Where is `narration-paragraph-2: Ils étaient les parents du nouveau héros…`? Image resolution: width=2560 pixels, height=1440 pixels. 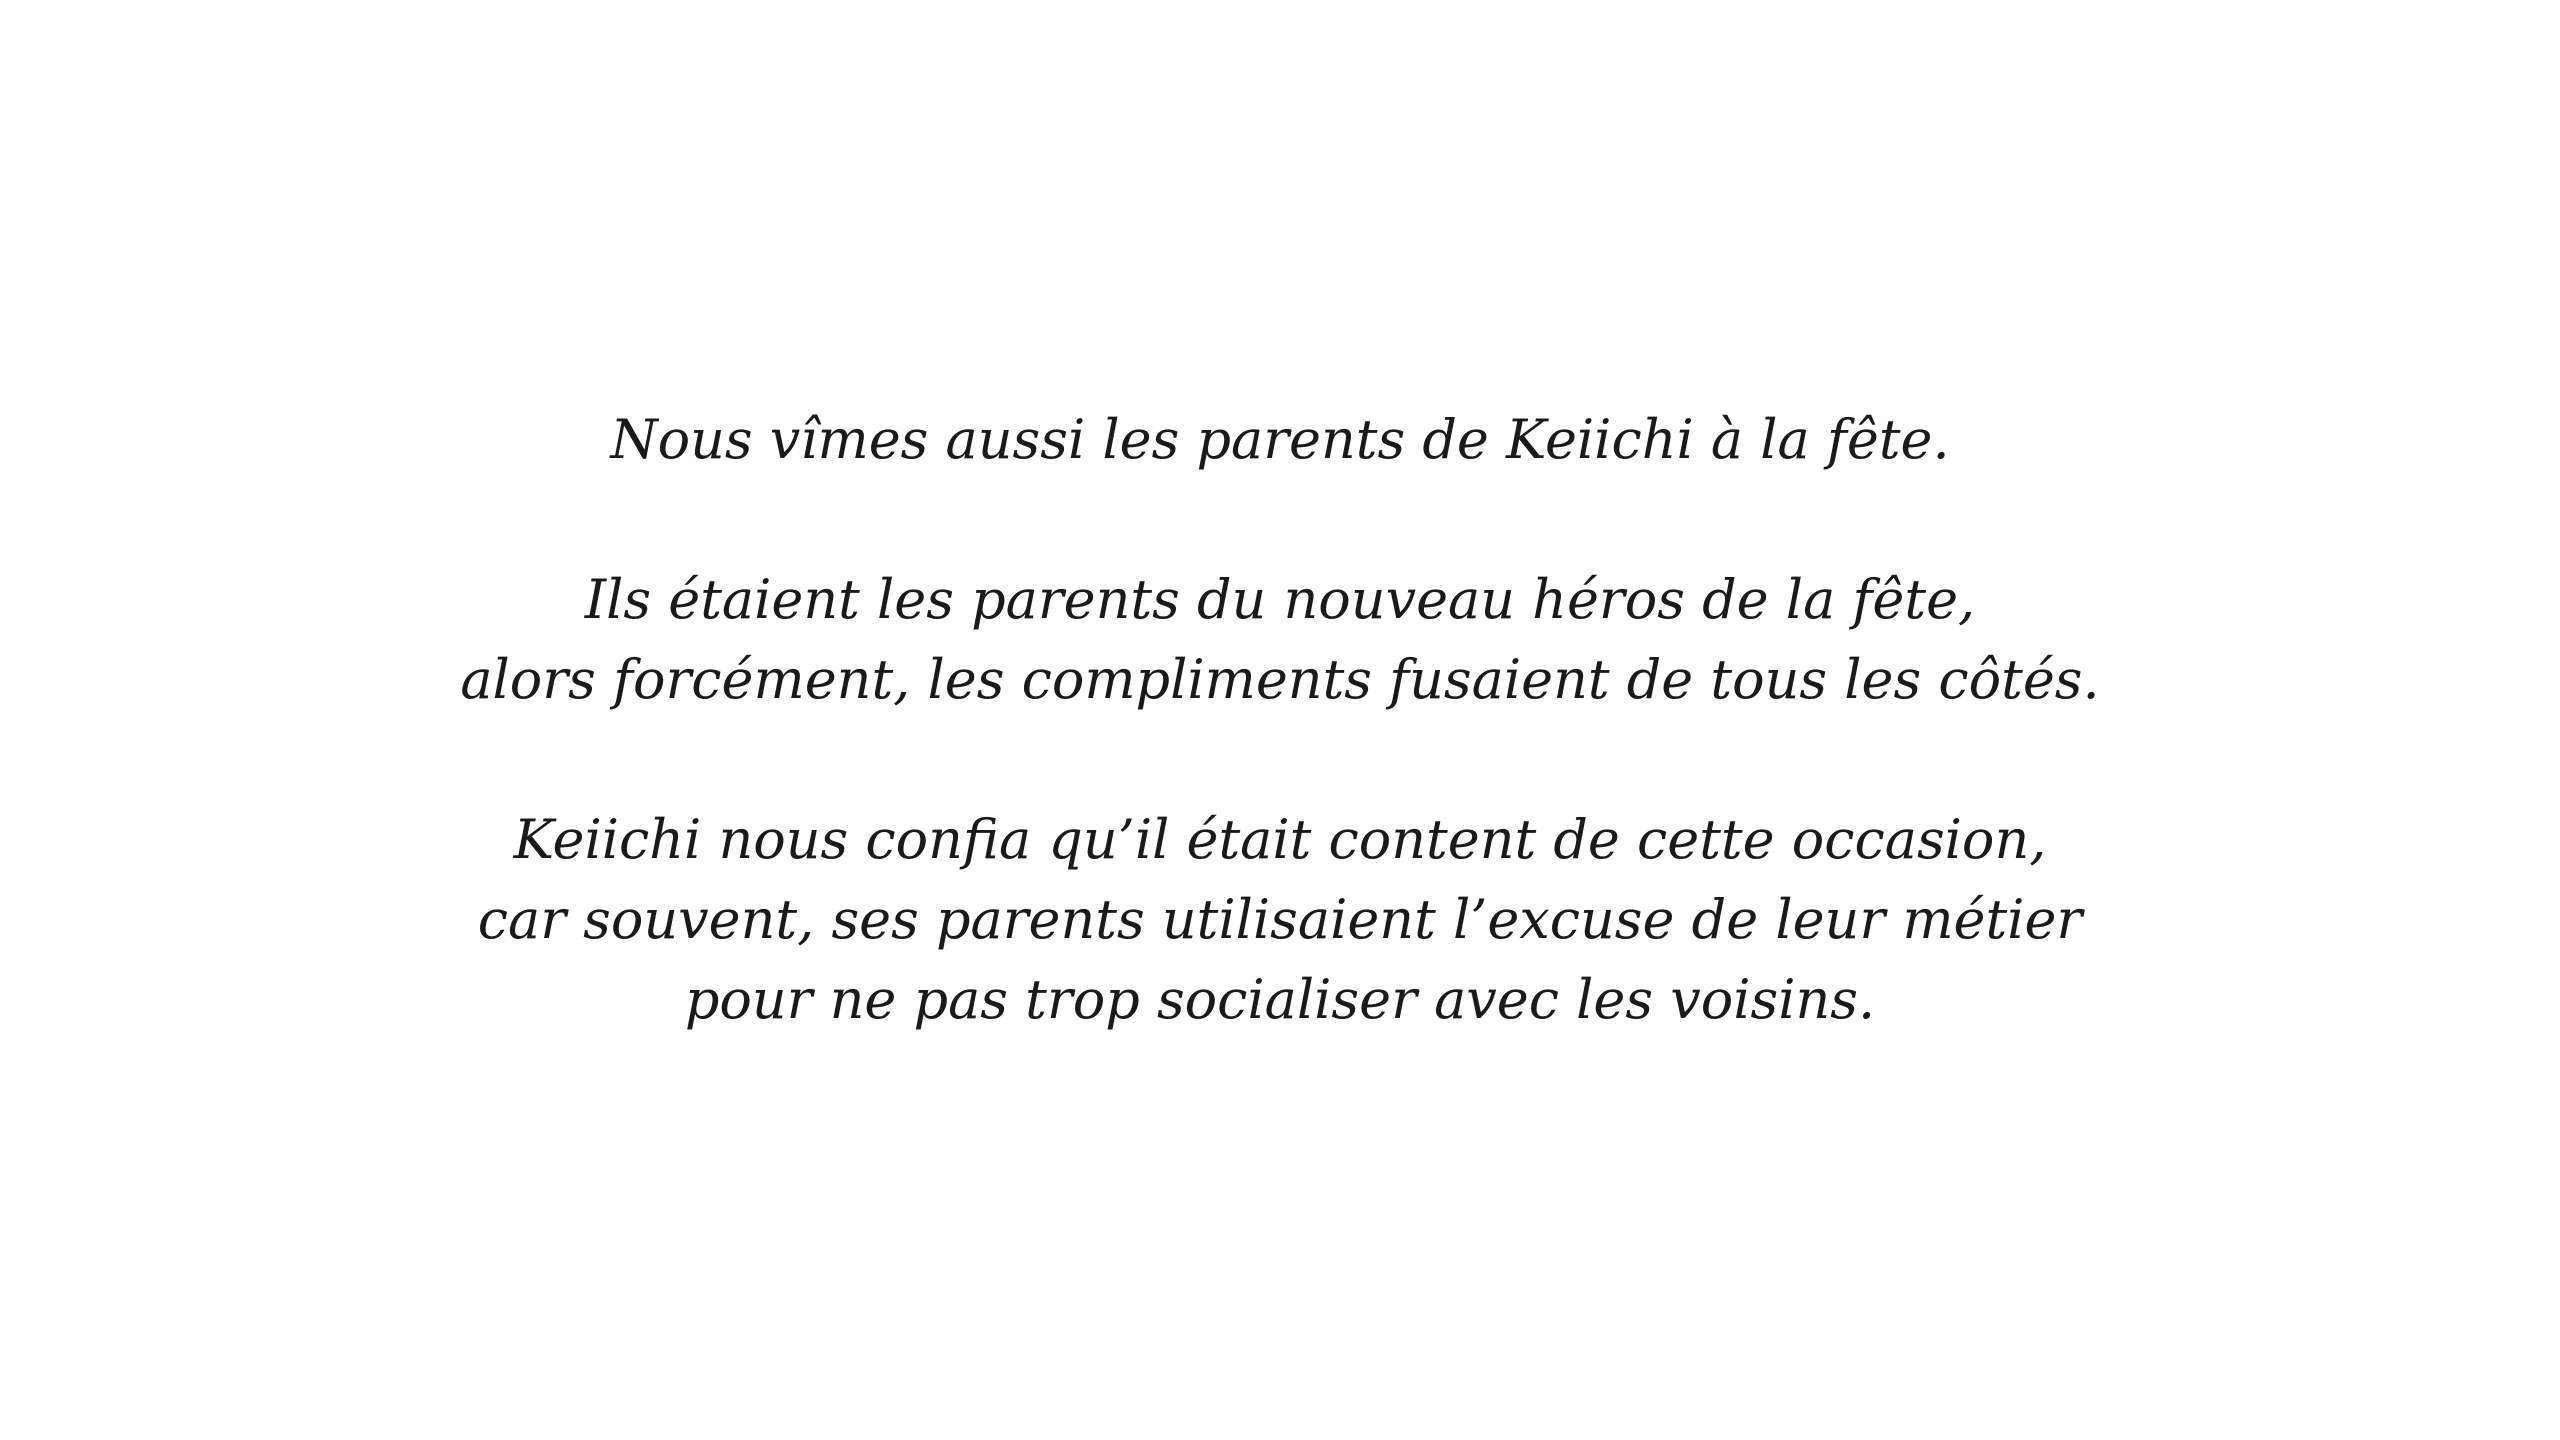 narration-paragraph-2: Ils étaient les parents du nouveau héros… is located at coordinates (1280, 640).